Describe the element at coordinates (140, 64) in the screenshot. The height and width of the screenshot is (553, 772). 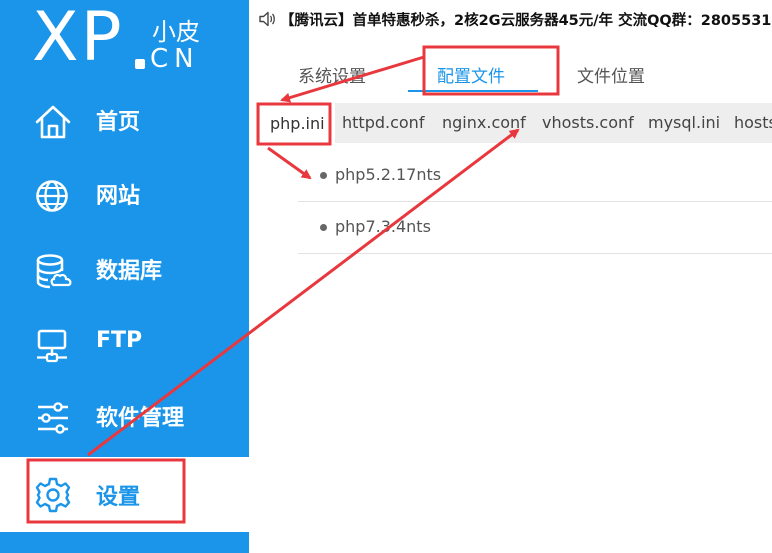
I see `logo-dot` at that location.